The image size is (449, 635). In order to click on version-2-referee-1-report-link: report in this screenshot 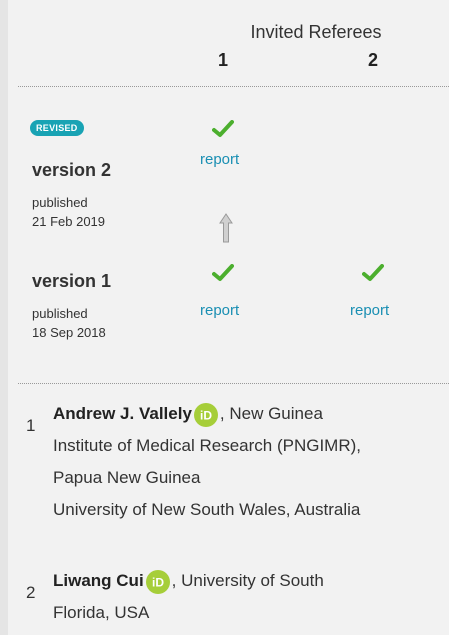, I will do `click(219, 159)`.